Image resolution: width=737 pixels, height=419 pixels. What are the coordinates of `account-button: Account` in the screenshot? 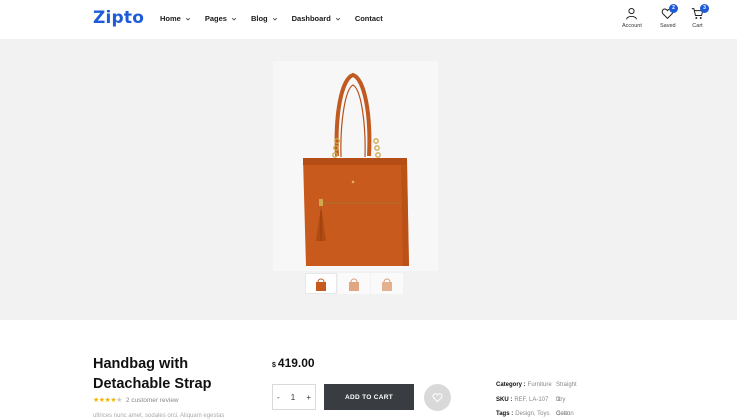 It's located at (632, 18).